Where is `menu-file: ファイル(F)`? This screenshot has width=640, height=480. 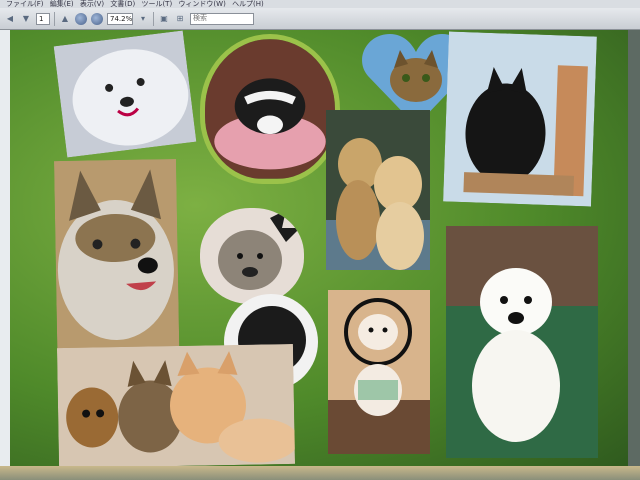
menu-file: ファイル(F) is located at coordinates (25, 4).